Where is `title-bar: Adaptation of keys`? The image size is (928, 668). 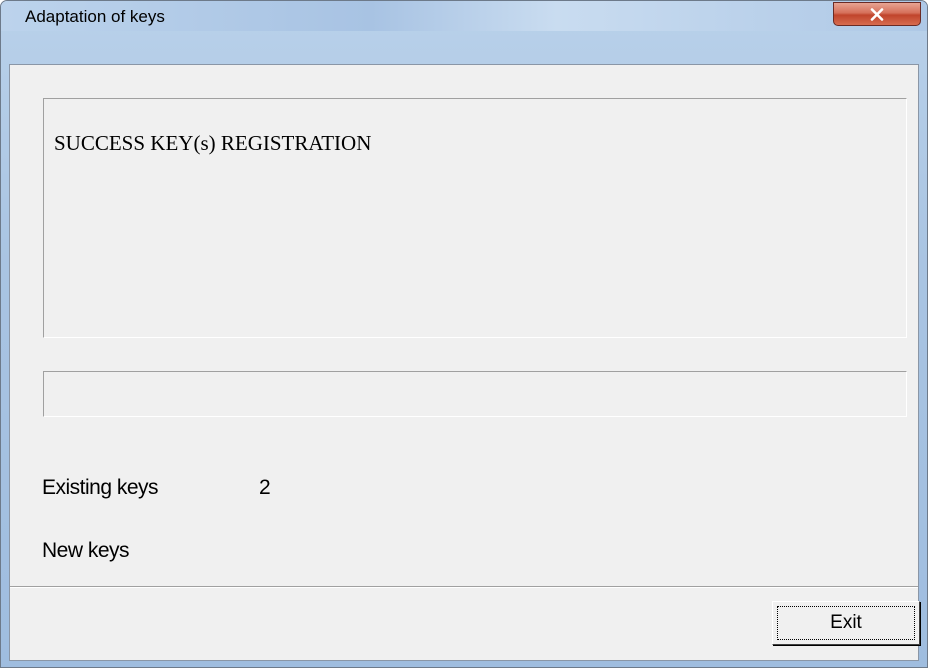
title-bar: Adaptation of keys is located at coordinates (464, 16).